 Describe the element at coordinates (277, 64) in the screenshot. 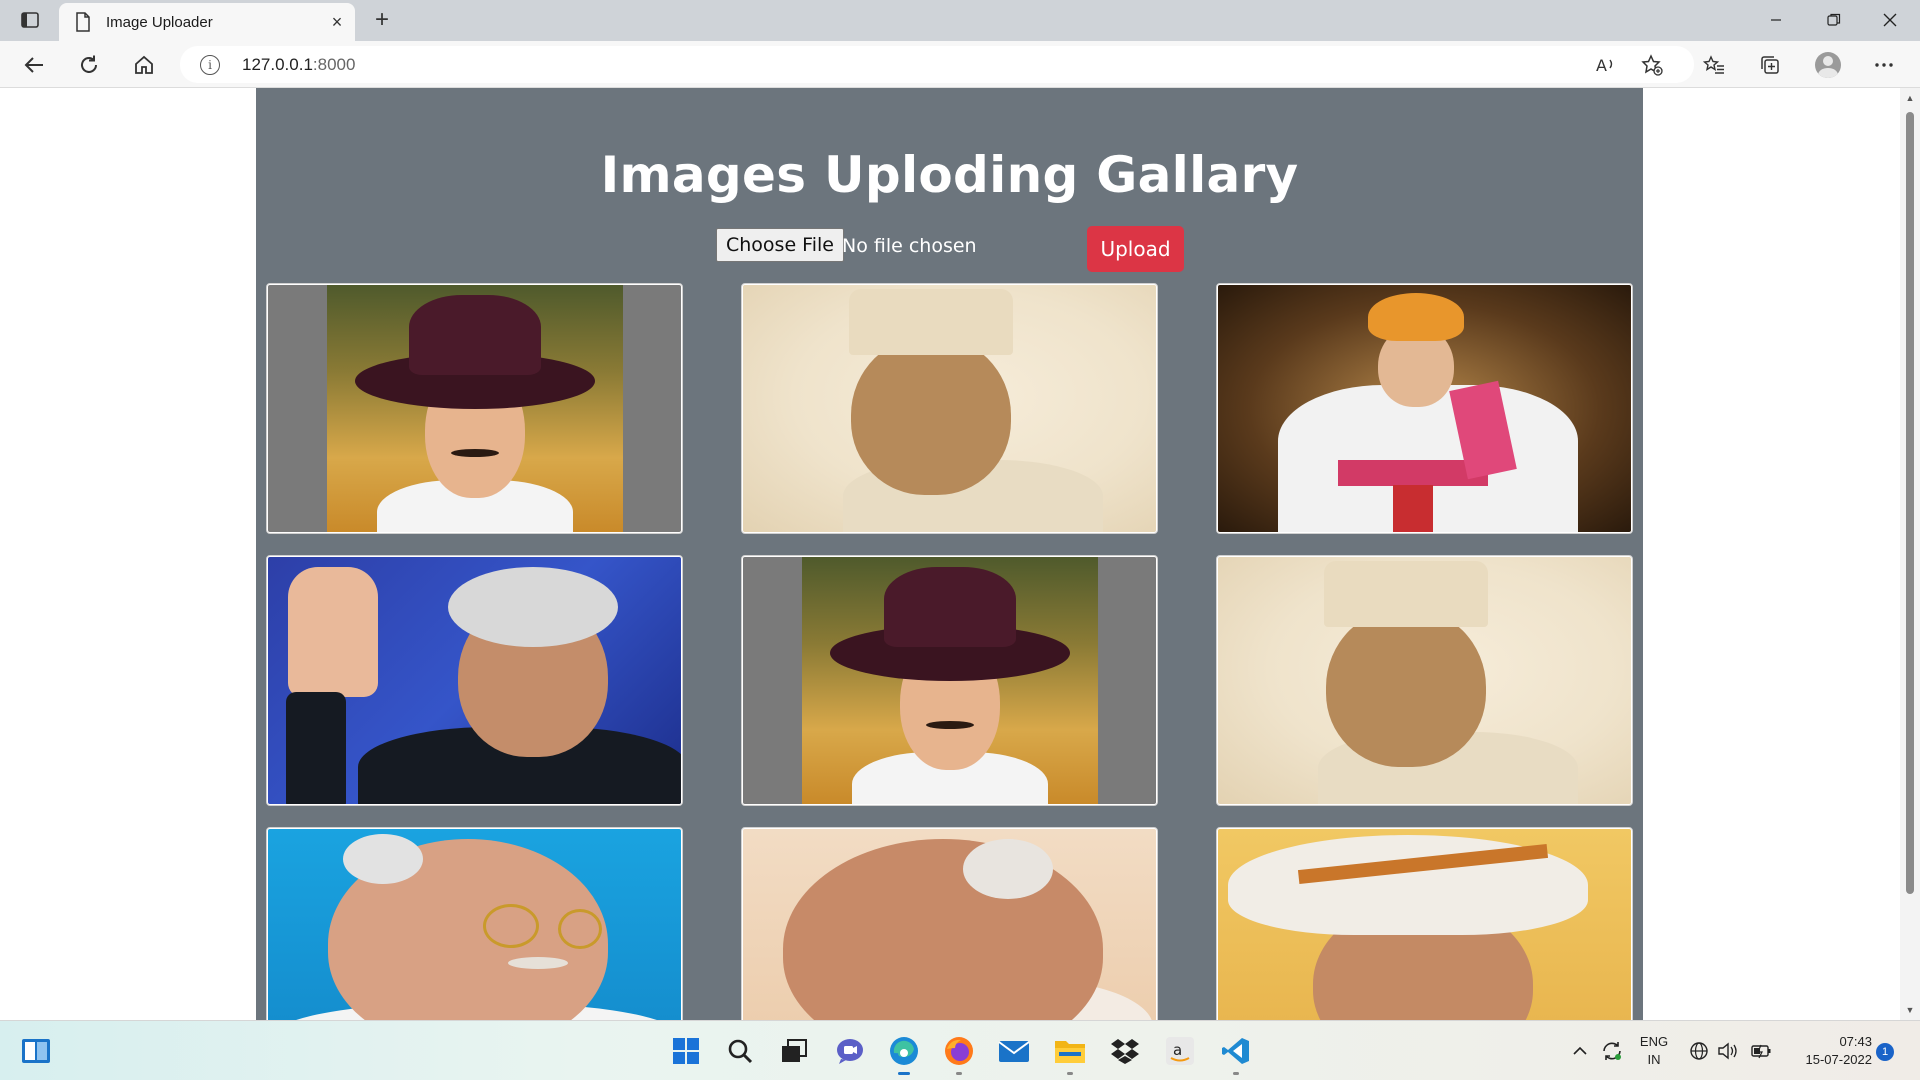

I see `url-host: 127.0.0.1` at that location.